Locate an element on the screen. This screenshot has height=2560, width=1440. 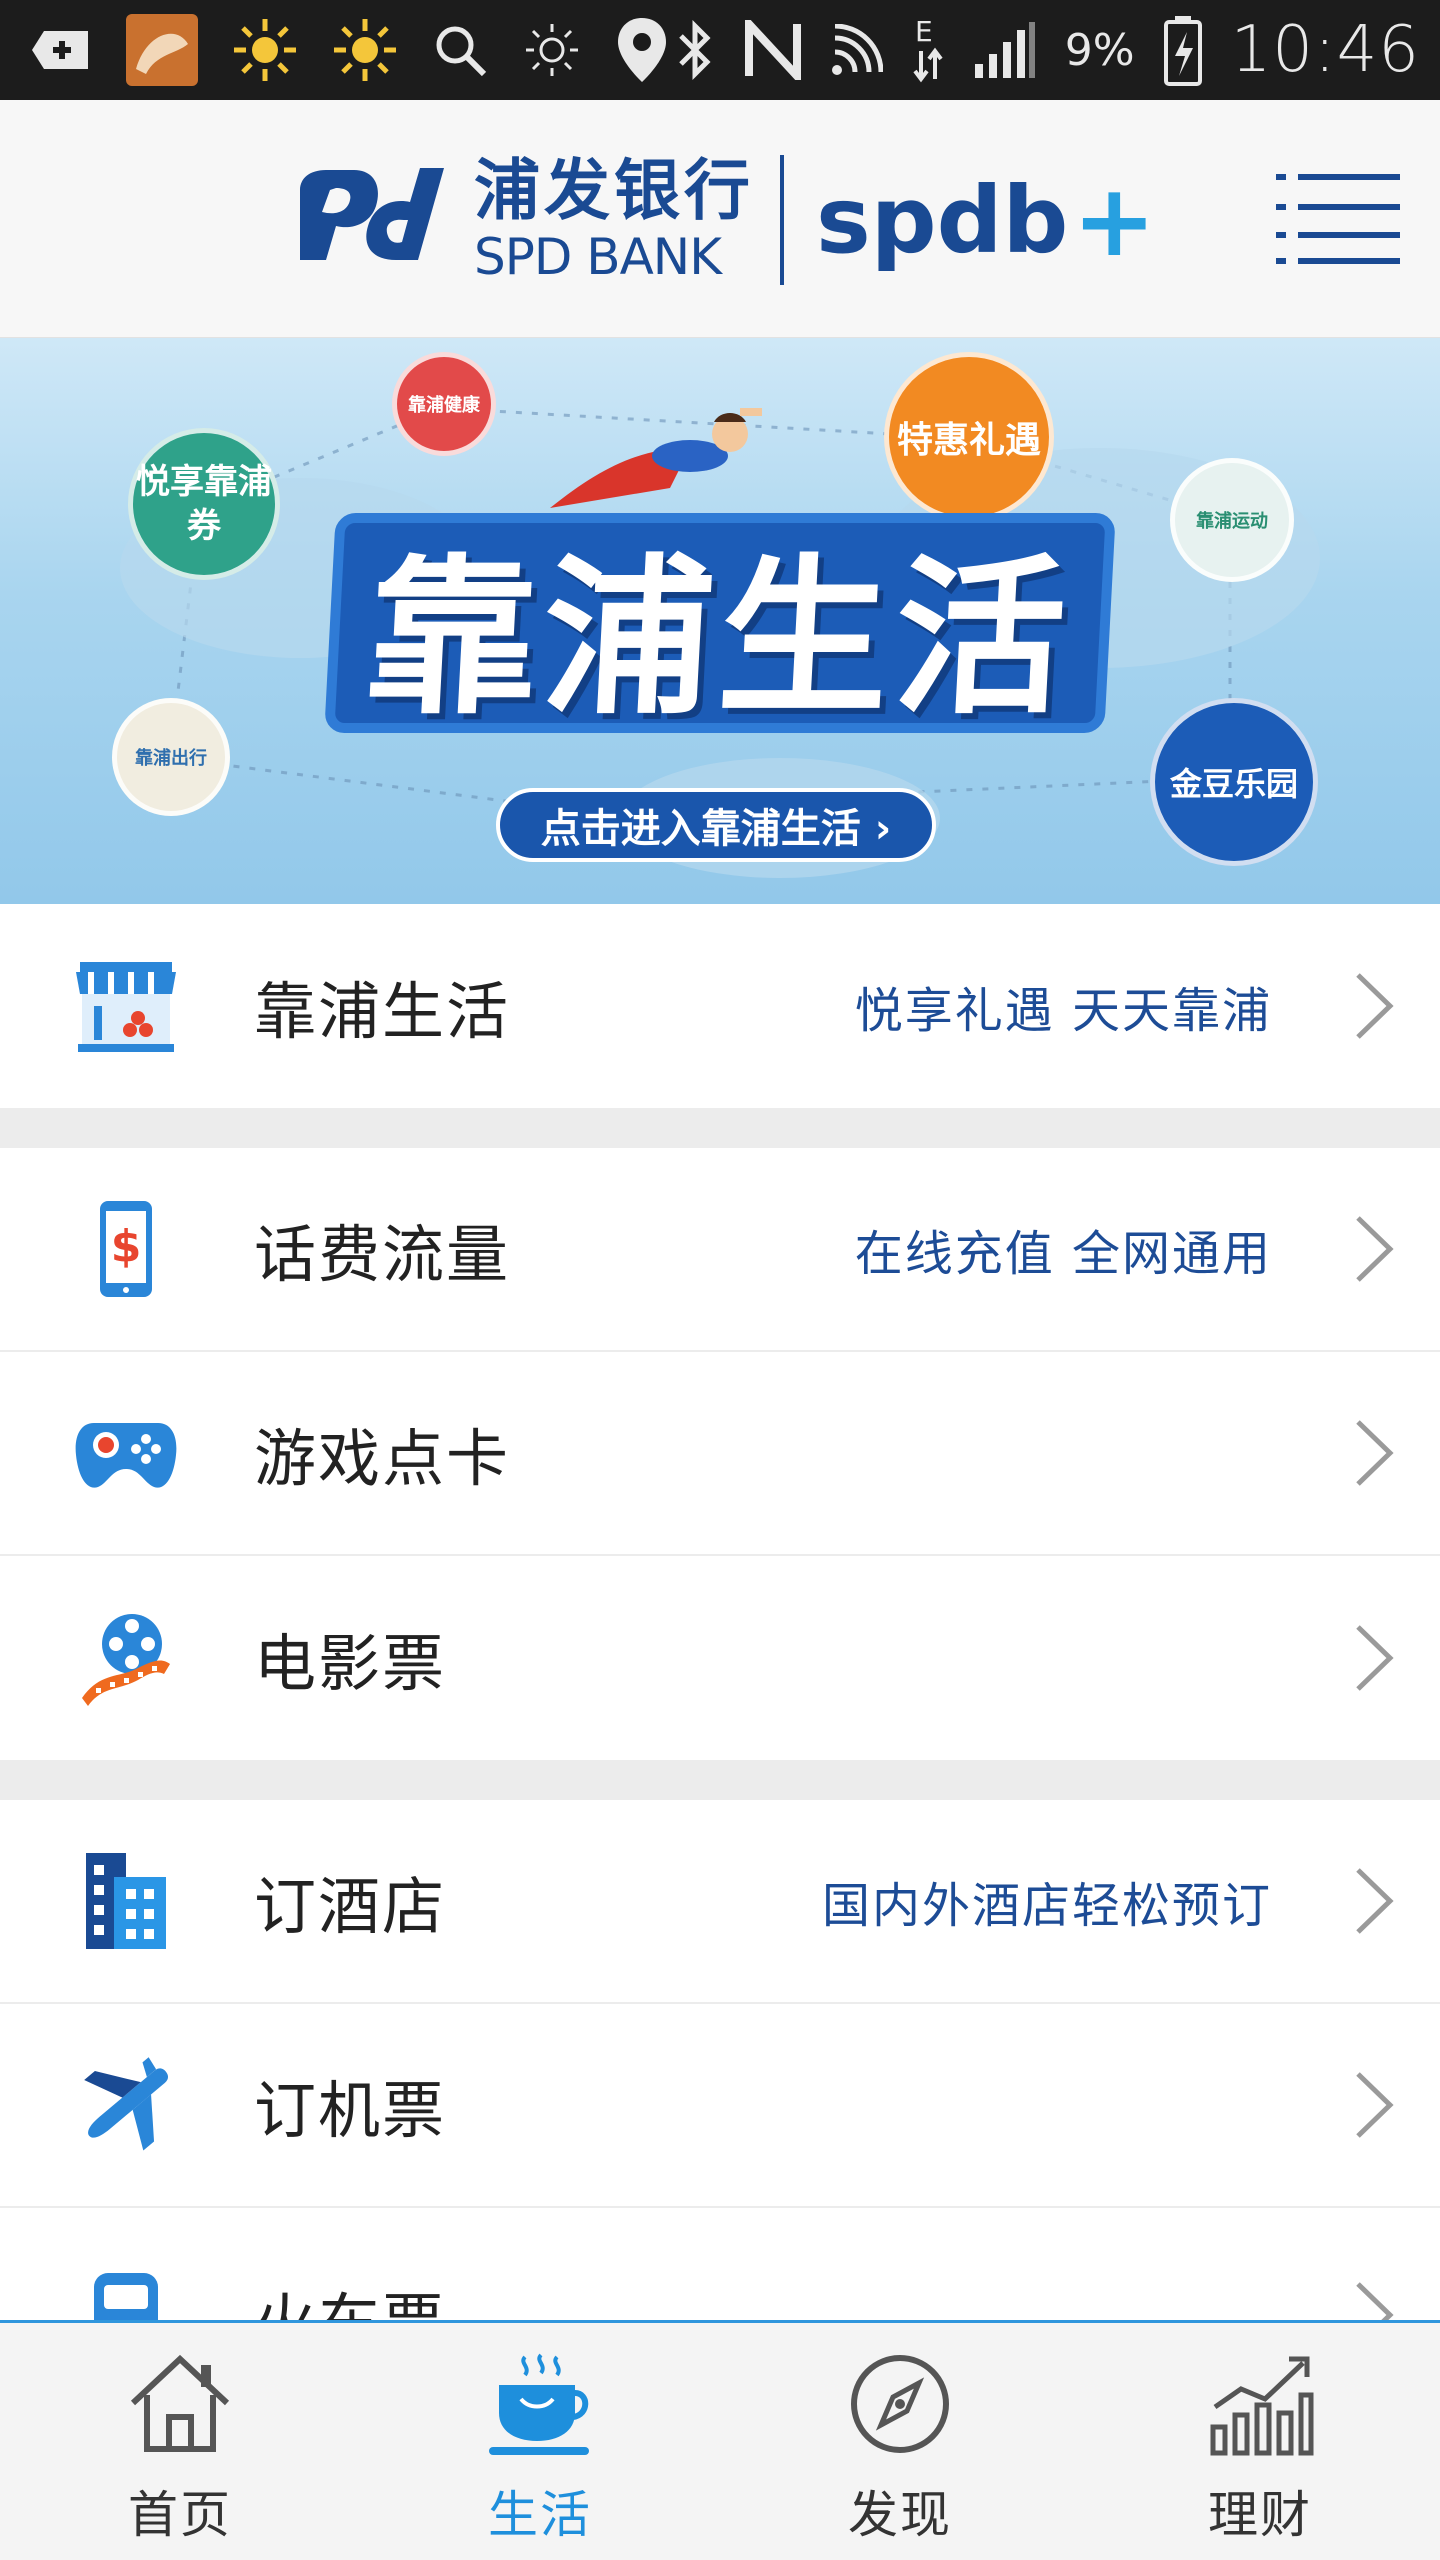
film-reel-icon is located at coordinates (126, 1658).